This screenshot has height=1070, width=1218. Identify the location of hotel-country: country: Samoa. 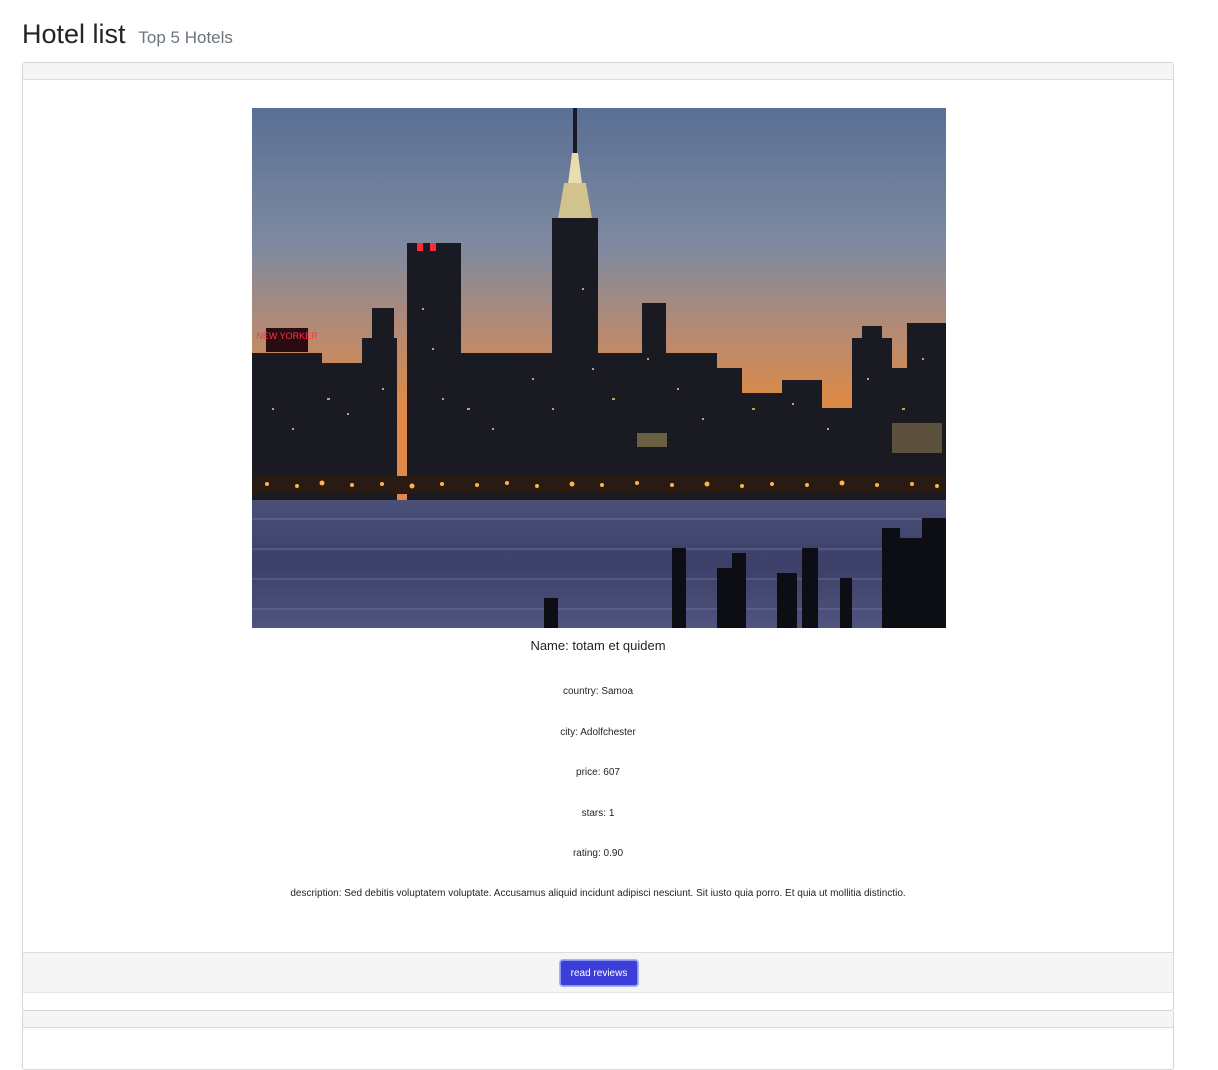
(598, 691).